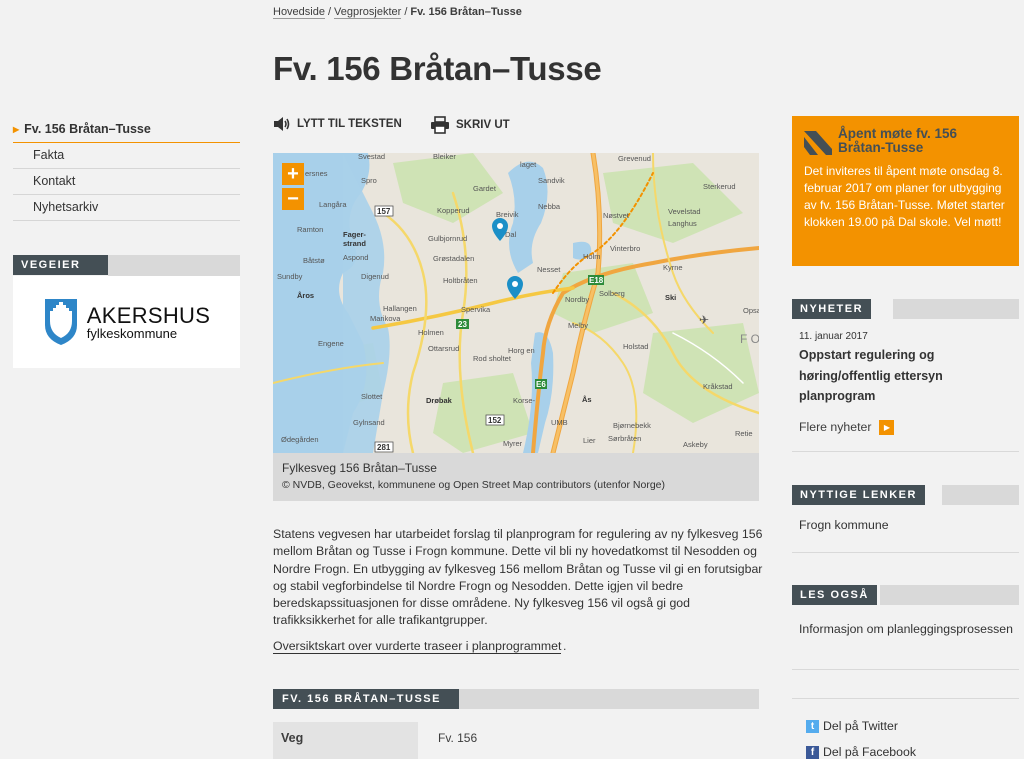 Image resolution: width=1024 pixels, height=759 pixels. Describe the element at coordinates (126, 208) in the screenshot. I see `nav-item-nyhetsarkiv: Nyhetsarkiv` at that location.